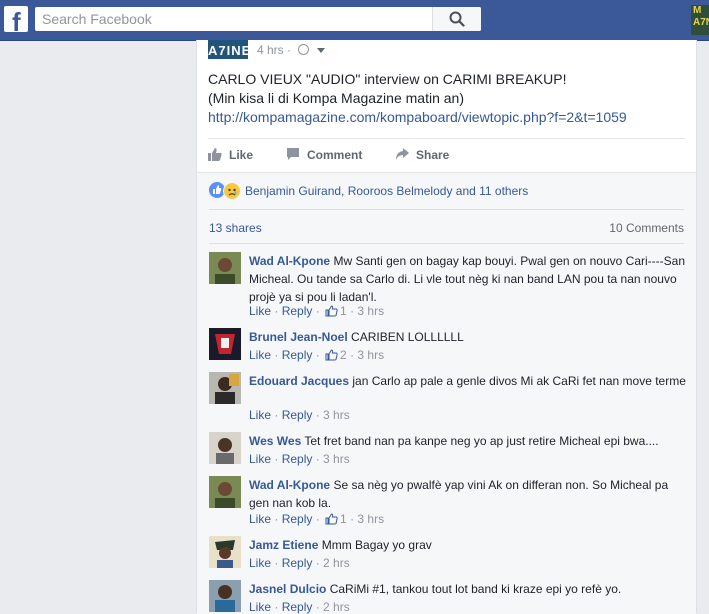  I want to click on search-button, so click(456, 19).